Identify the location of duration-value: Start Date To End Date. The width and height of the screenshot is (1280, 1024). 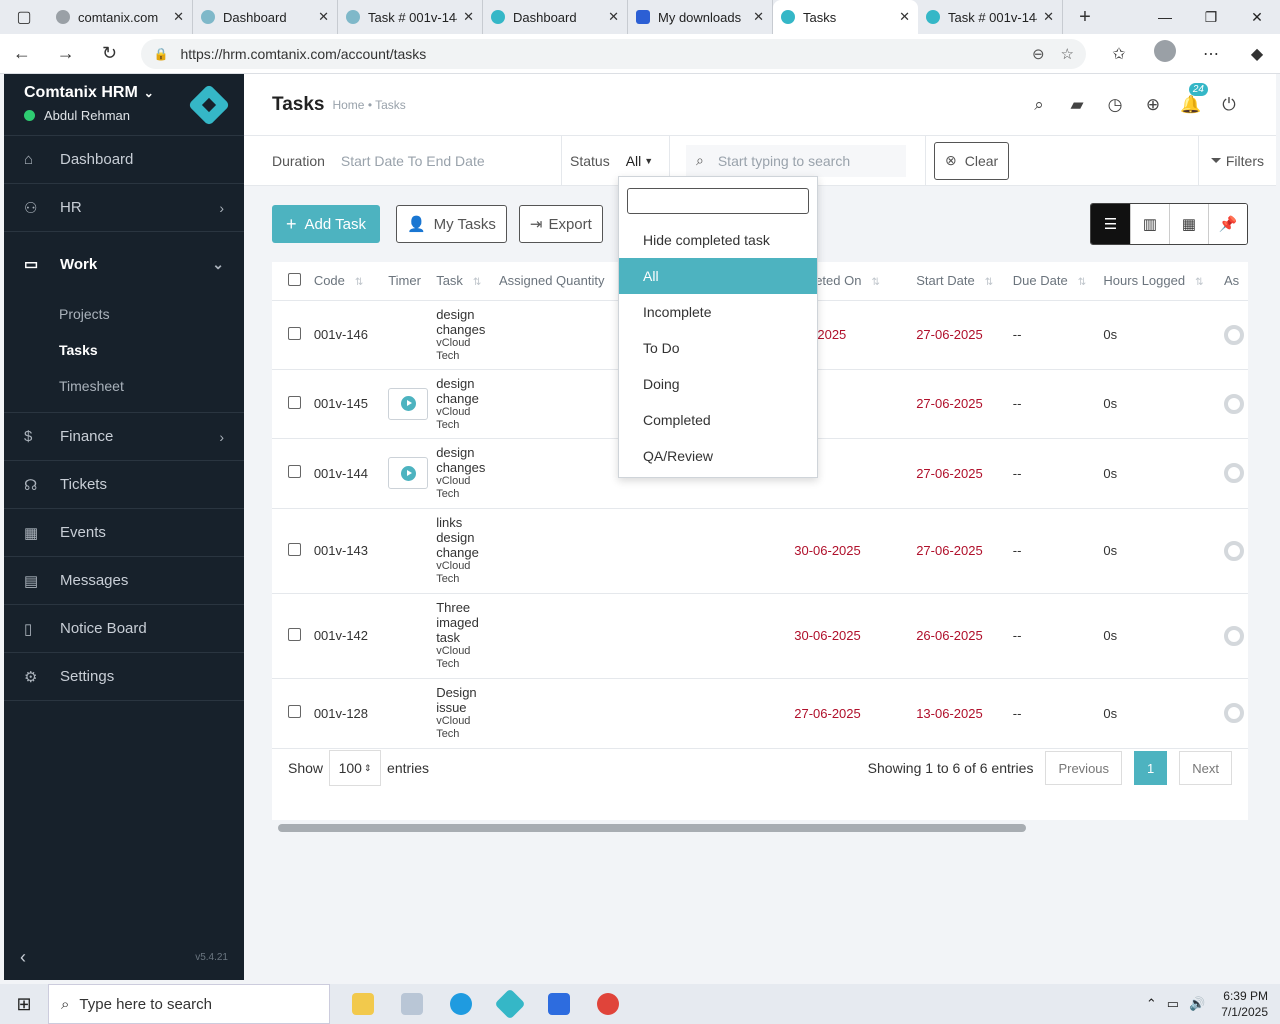
(413, 161).